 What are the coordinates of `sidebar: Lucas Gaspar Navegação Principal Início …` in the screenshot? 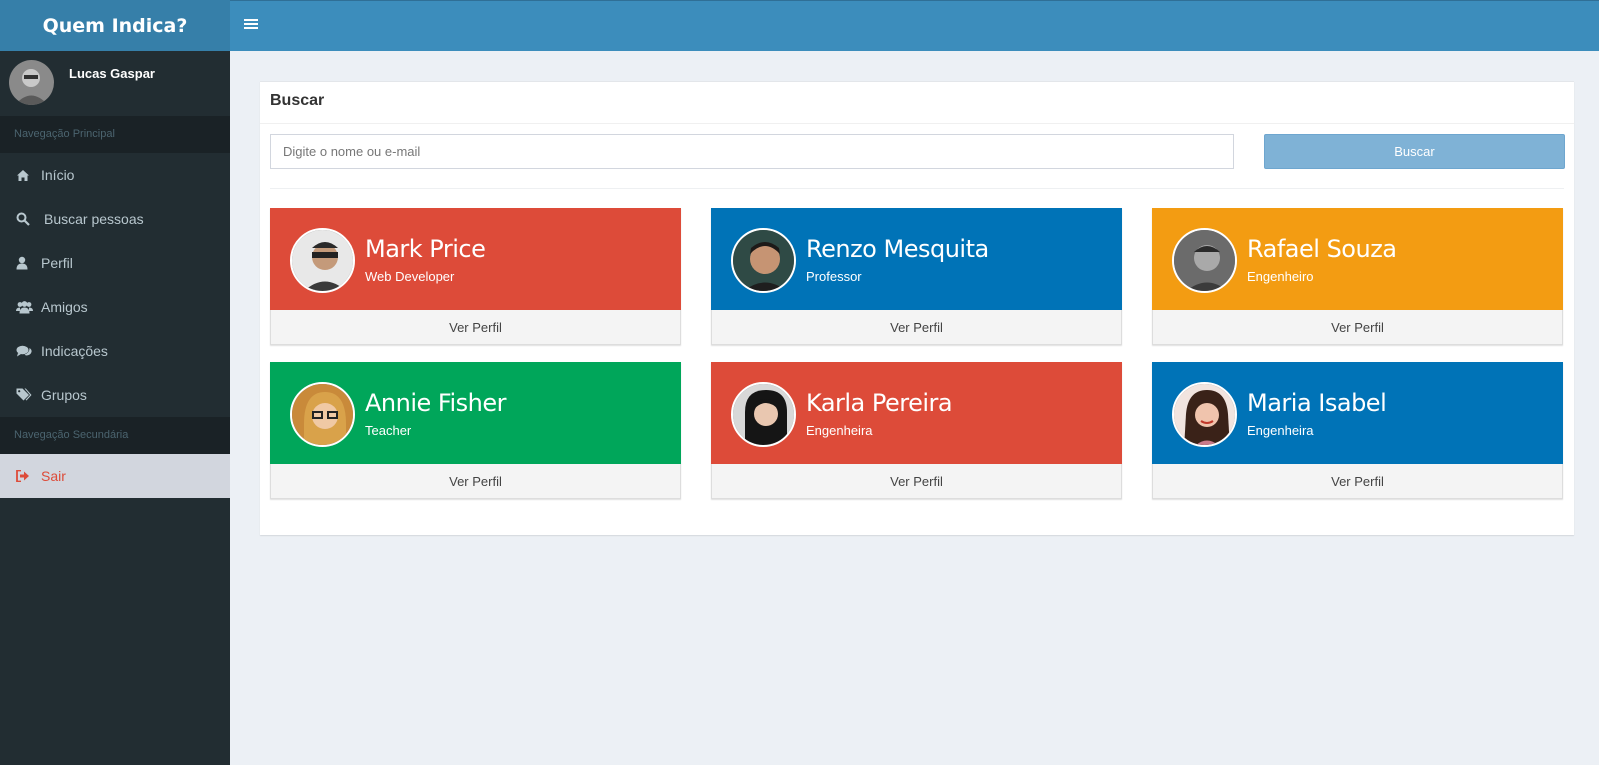 It's located at (115, 408).